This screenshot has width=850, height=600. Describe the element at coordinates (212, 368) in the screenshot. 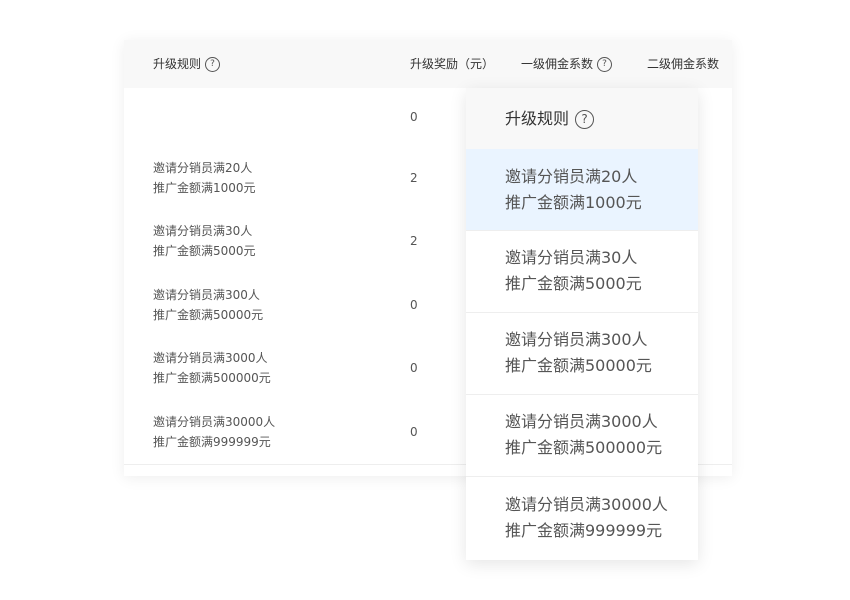

I see `rule-text: 邀请分销员满3000人 推广金额满500000元` at that location.